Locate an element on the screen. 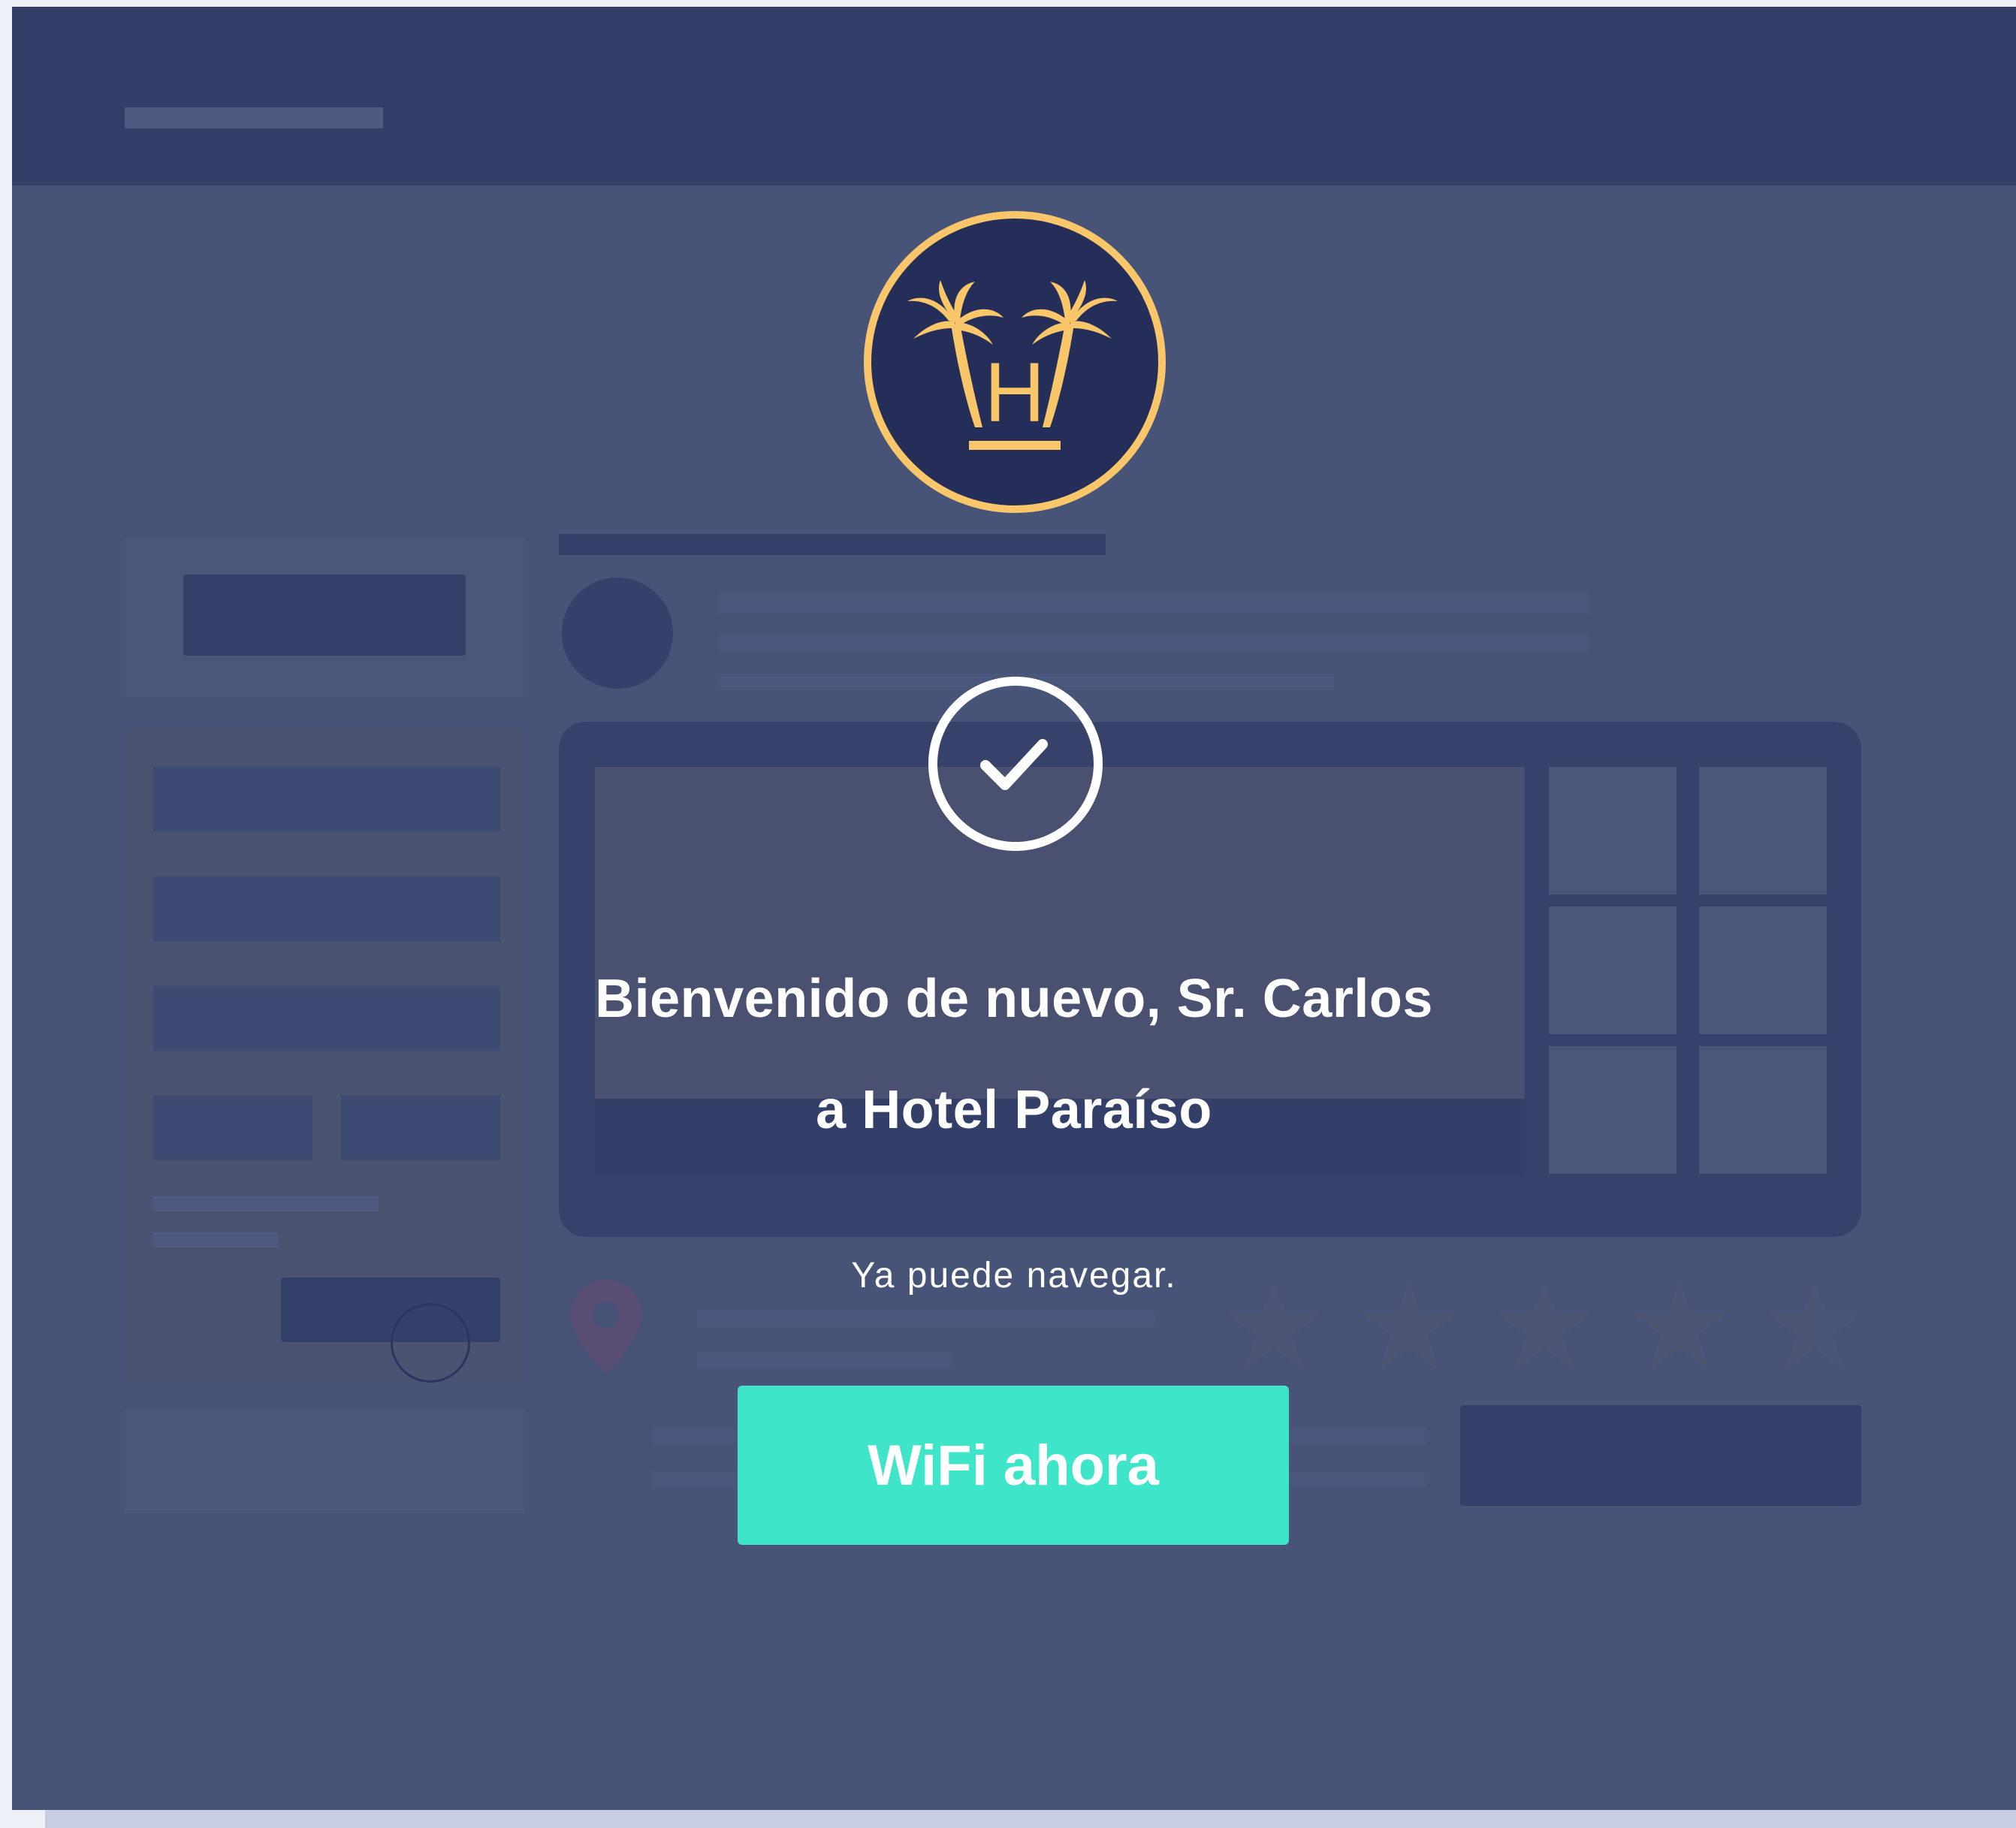 This screenshot has width=2016, height=1828. welcome-hotel-name: a Hotel Paraíso is located at coordinates (1014, 1110).